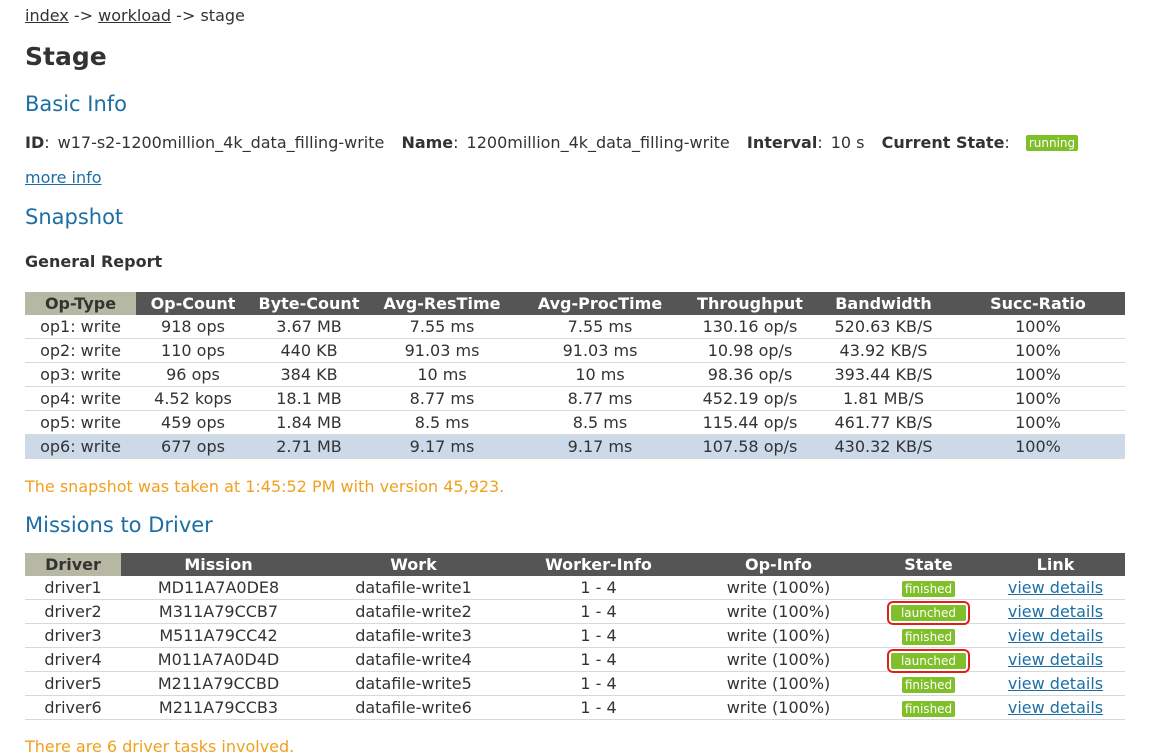 Image resolution: width=1169 pixels, height=756 pixels. Describe the element at coordinates (309, 398) in the screenshot. I see `byte-count-cell: 18.1 MB` at that location.